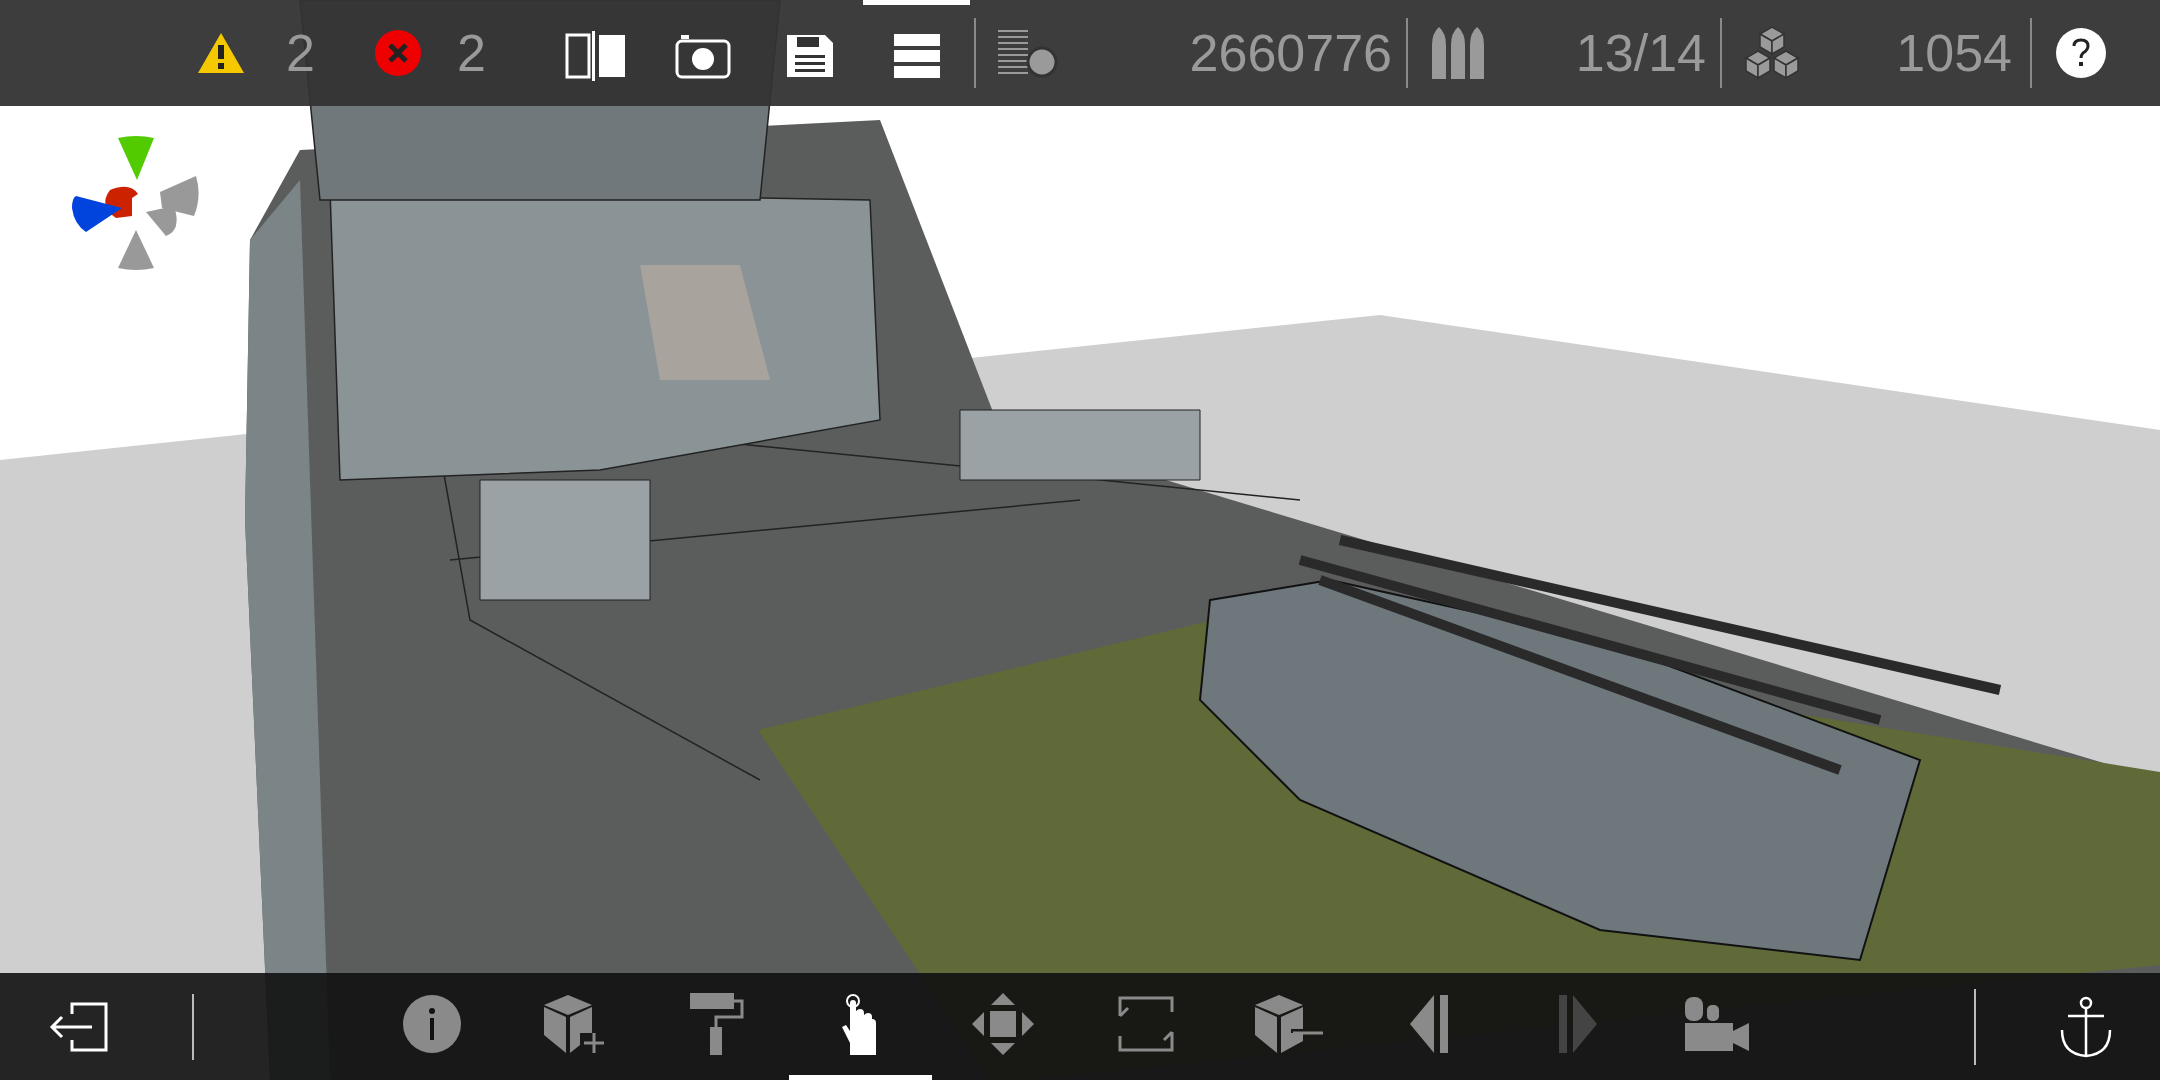  I want to click on info-icon, so click(432, 1024).